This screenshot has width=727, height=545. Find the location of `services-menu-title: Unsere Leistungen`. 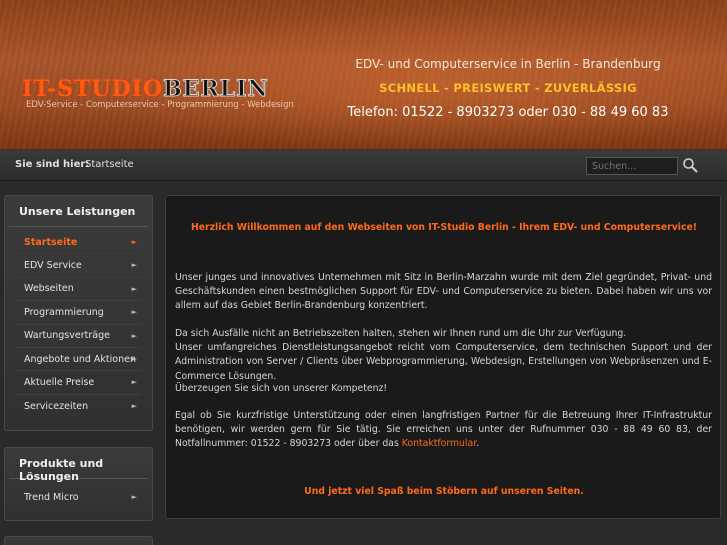

services-menu-title: Unsere Leistungen is located at coordinates (78, 211).